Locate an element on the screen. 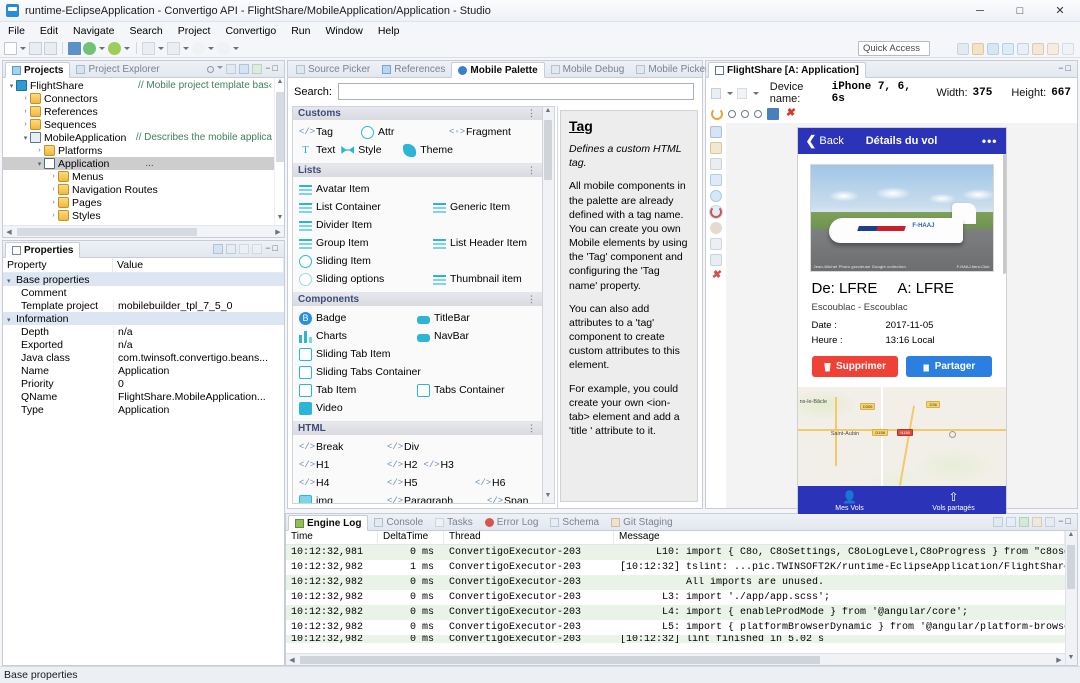 This screenshot has height=683, width=1080. column-header-deltatime: DeltaTime is located at coordinates (411, 537).